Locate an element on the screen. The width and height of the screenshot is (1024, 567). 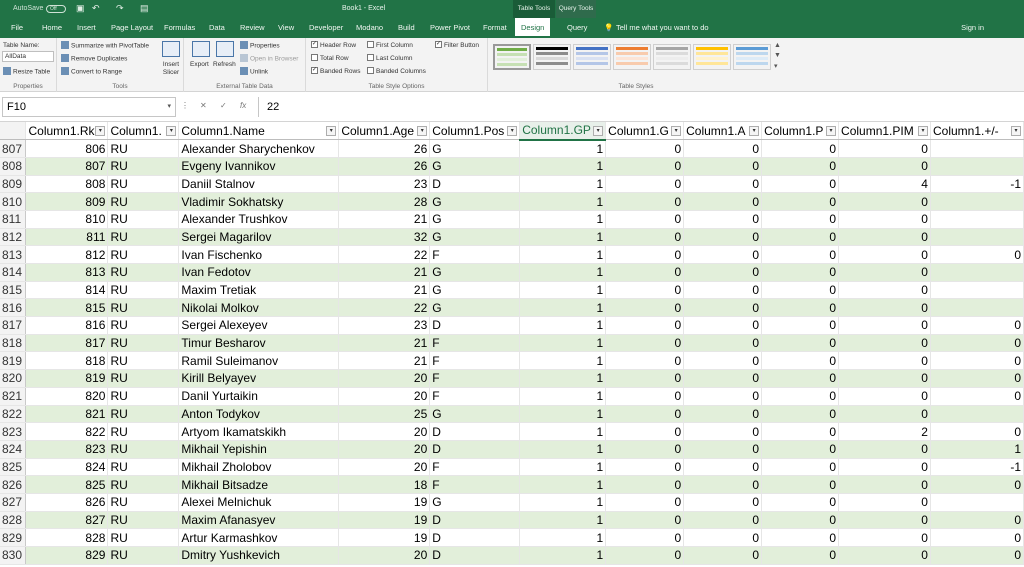
column-header-pim: Column1.PIM ▾ is located at coordinates (884, 131).